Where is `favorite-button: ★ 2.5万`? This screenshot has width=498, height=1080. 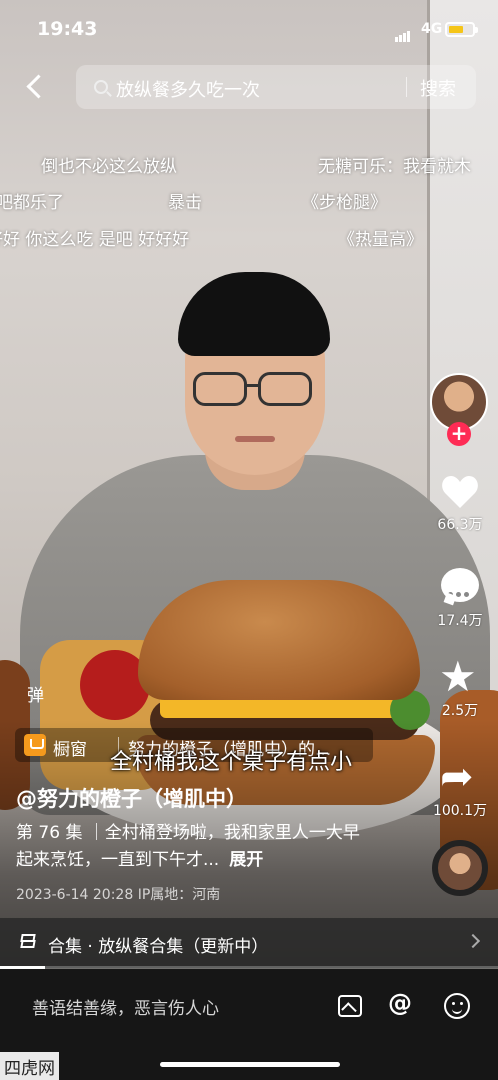 favorite-button: ★ 2.5万 is located at coordinates (460, 687).